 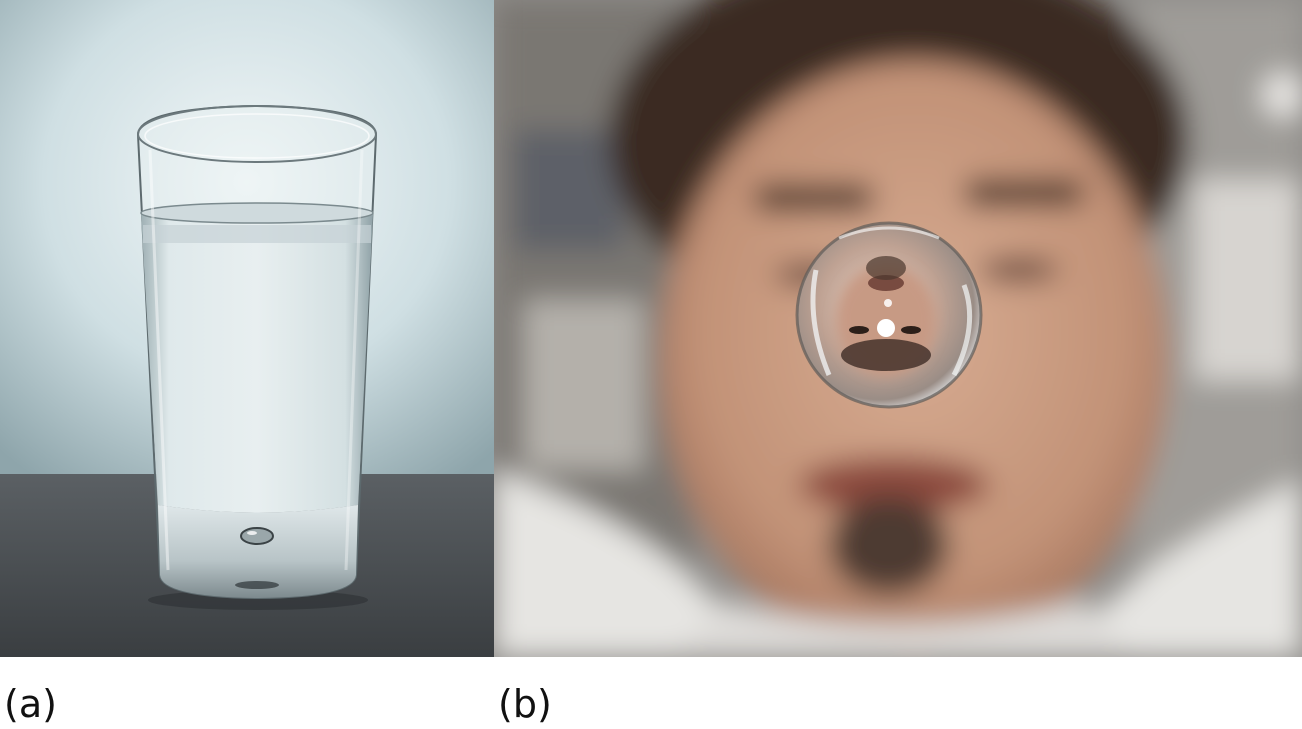 What do you see at coordinates (888, 303) in the screenshot?
I see `droplet-small-highlight` at bounding box center [888, 303].